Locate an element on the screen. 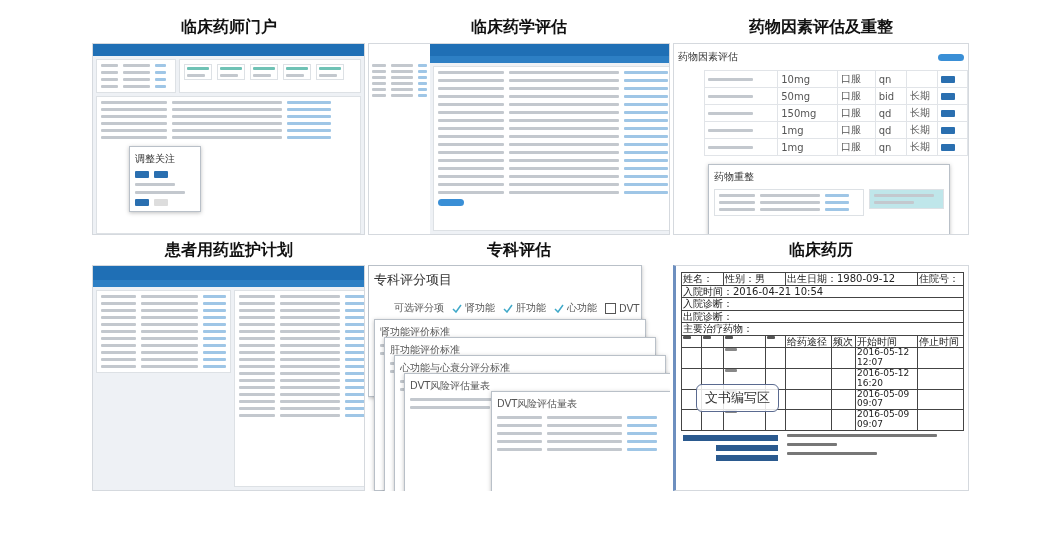 Image resolution: width=1060 pixels, height=539 pixels. section-title: 专科评估 is located at coordinates (519, 250).